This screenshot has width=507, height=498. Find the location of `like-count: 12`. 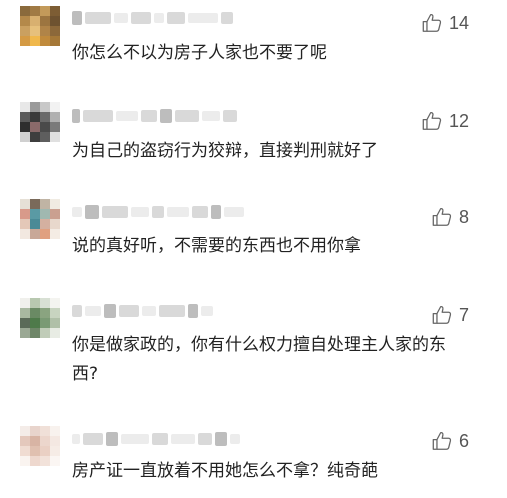

like-count: 12 is located at coordinates (458, 121).